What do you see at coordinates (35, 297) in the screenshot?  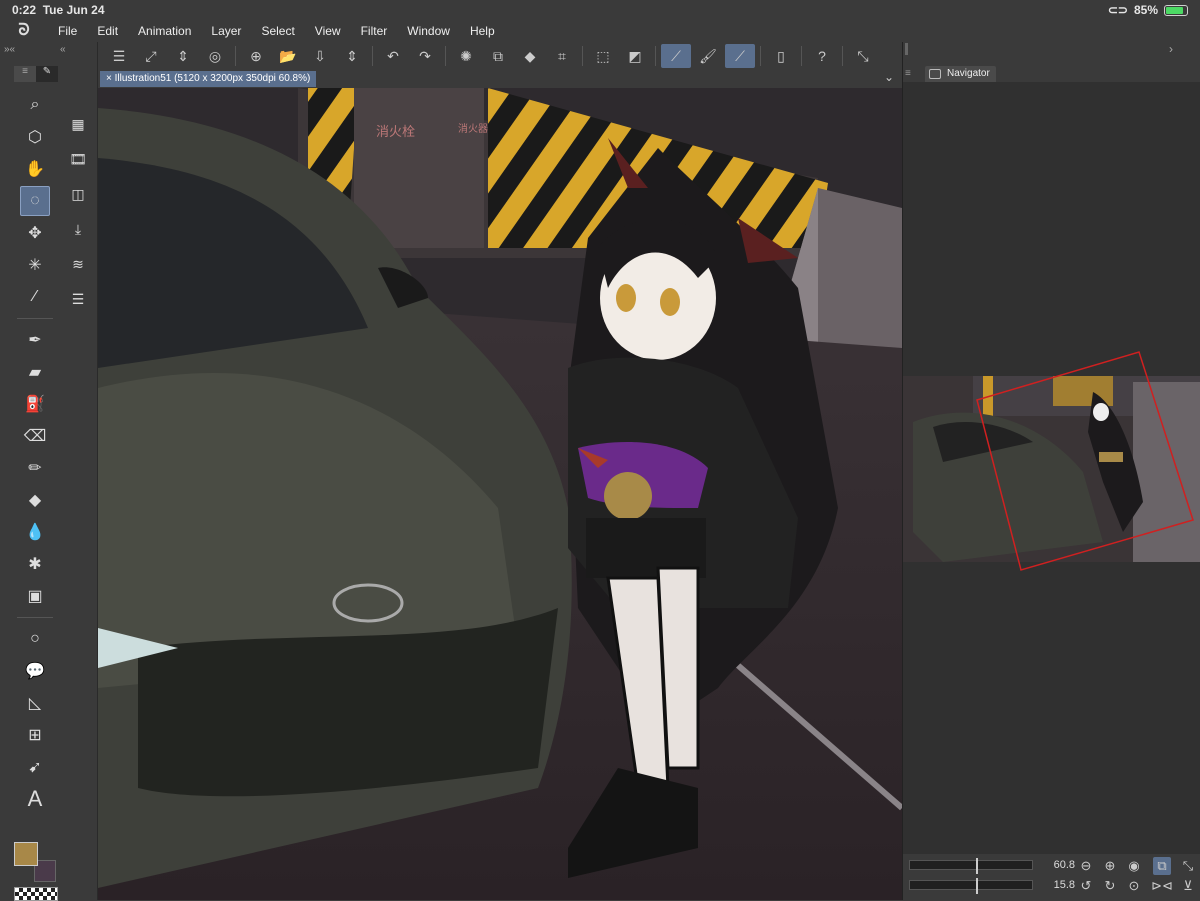 I see `eyedropper-icon: ⁄` at bounding box center [35, 297].